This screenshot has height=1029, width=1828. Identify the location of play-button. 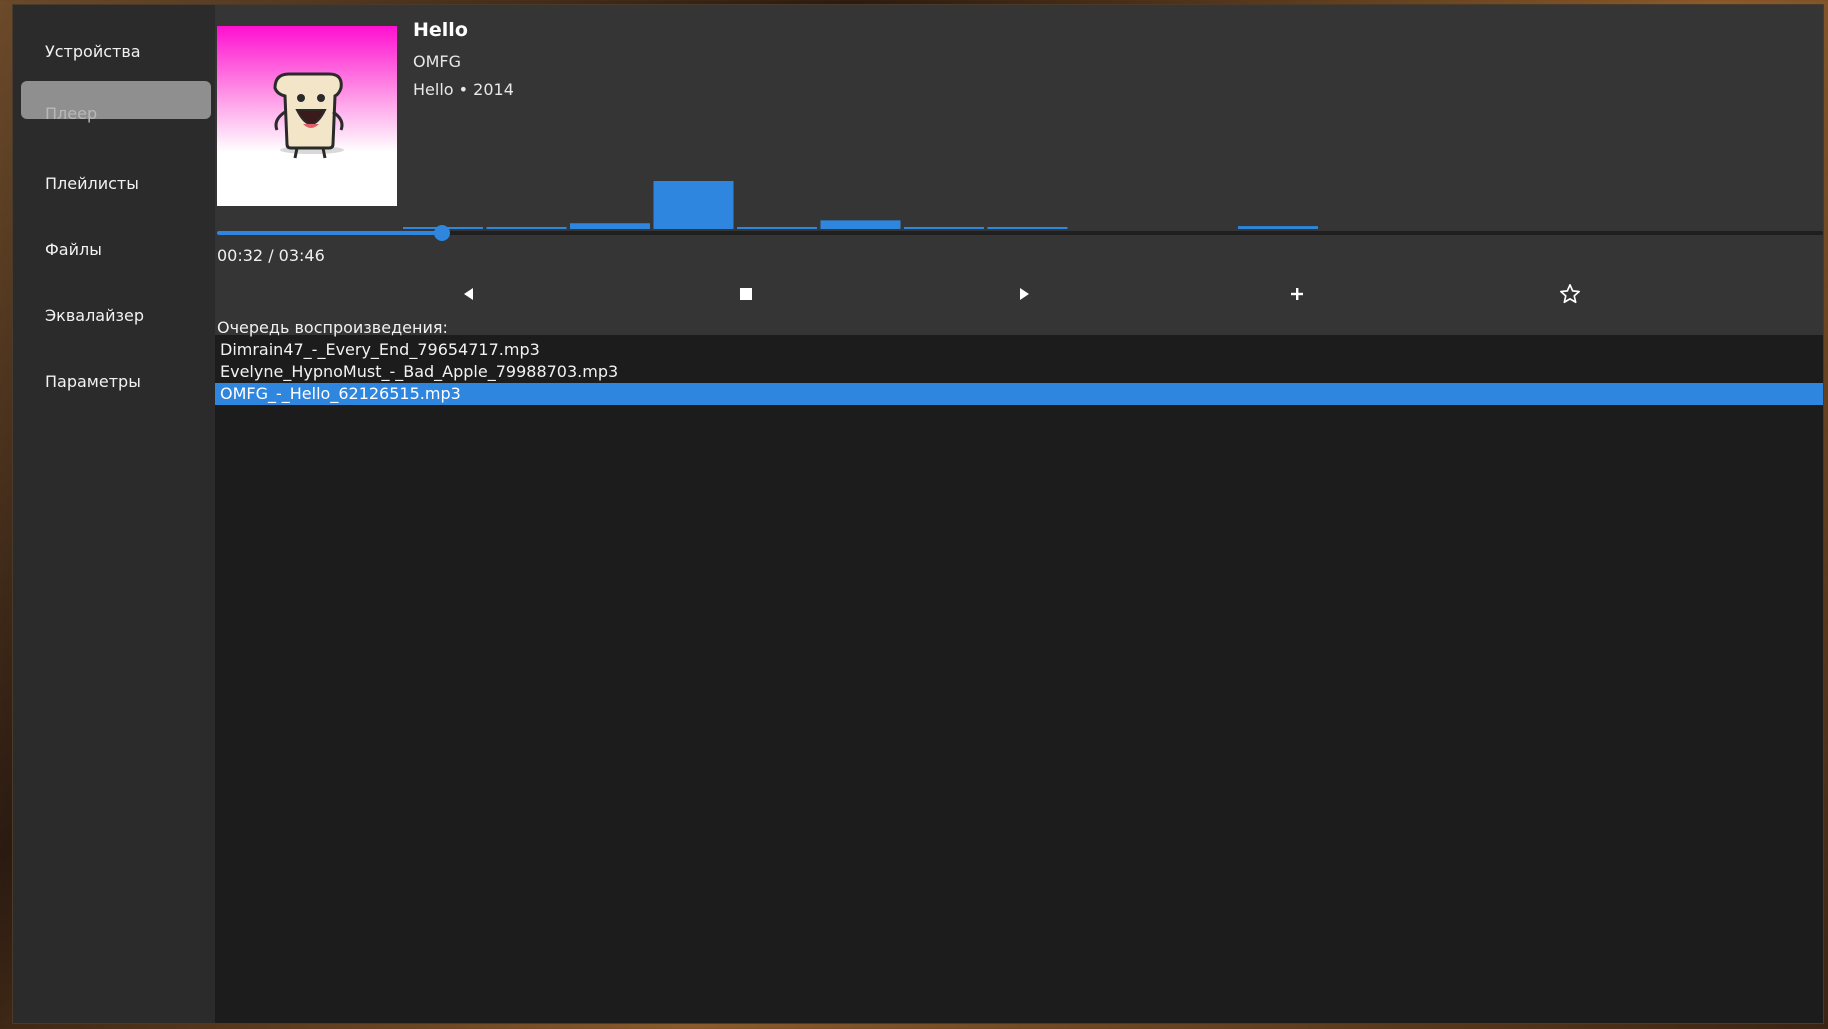
(1024, 294).